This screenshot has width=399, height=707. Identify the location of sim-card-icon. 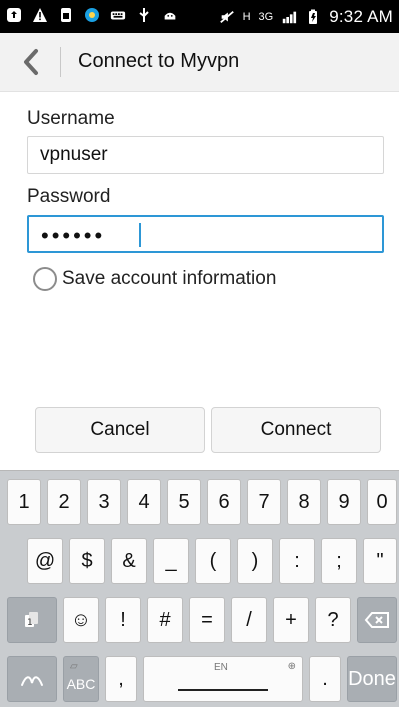
(66, 15).